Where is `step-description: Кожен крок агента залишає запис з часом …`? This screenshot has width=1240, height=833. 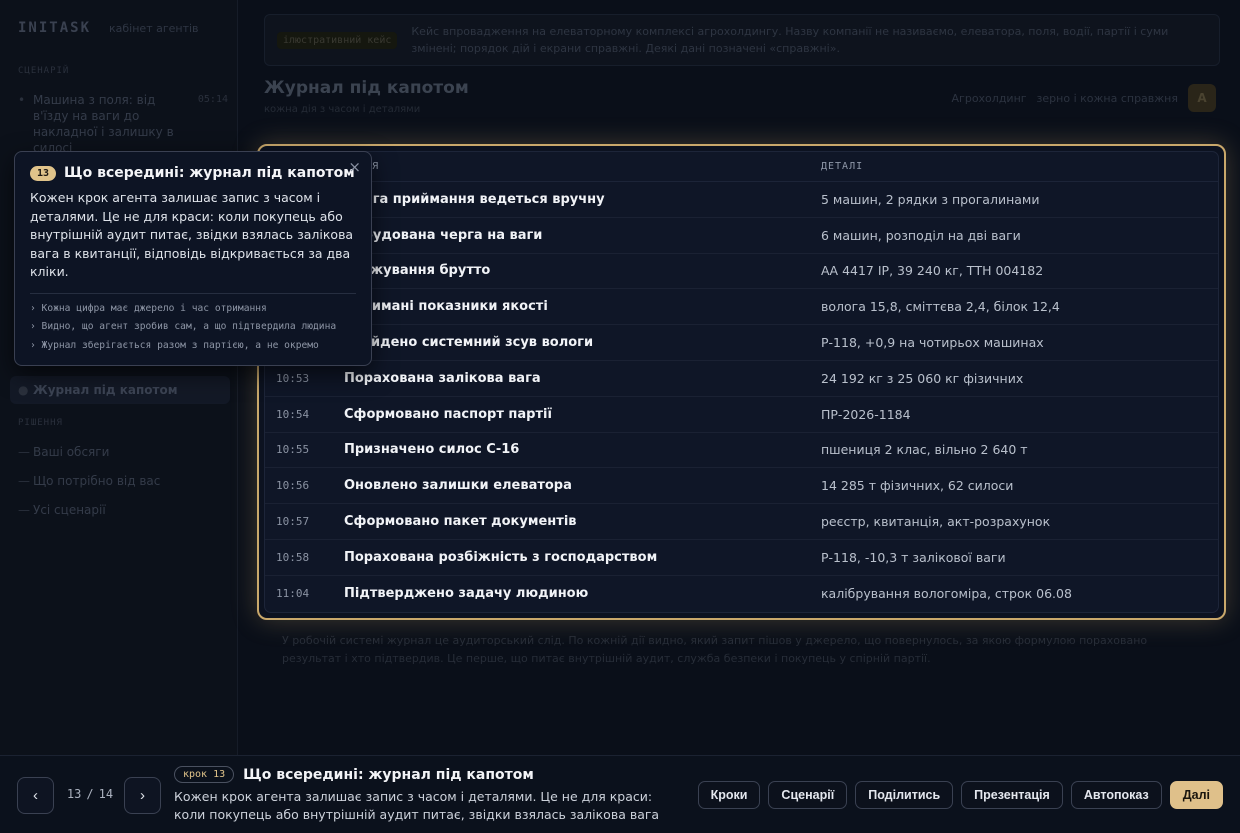
step-description: Кожен крок агента залишає запис з часом … is located at coordinates (417, 811).